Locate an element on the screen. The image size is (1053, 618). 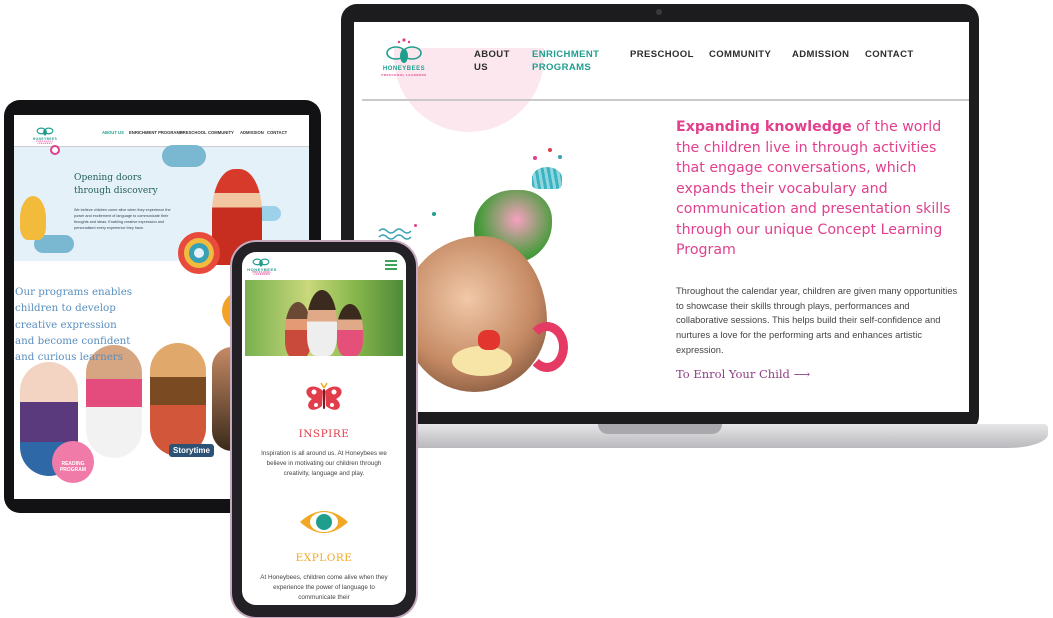
phone-logo: HONEYBEES PRESCHOOL LEARNERS is located at coordinates (262, 266).